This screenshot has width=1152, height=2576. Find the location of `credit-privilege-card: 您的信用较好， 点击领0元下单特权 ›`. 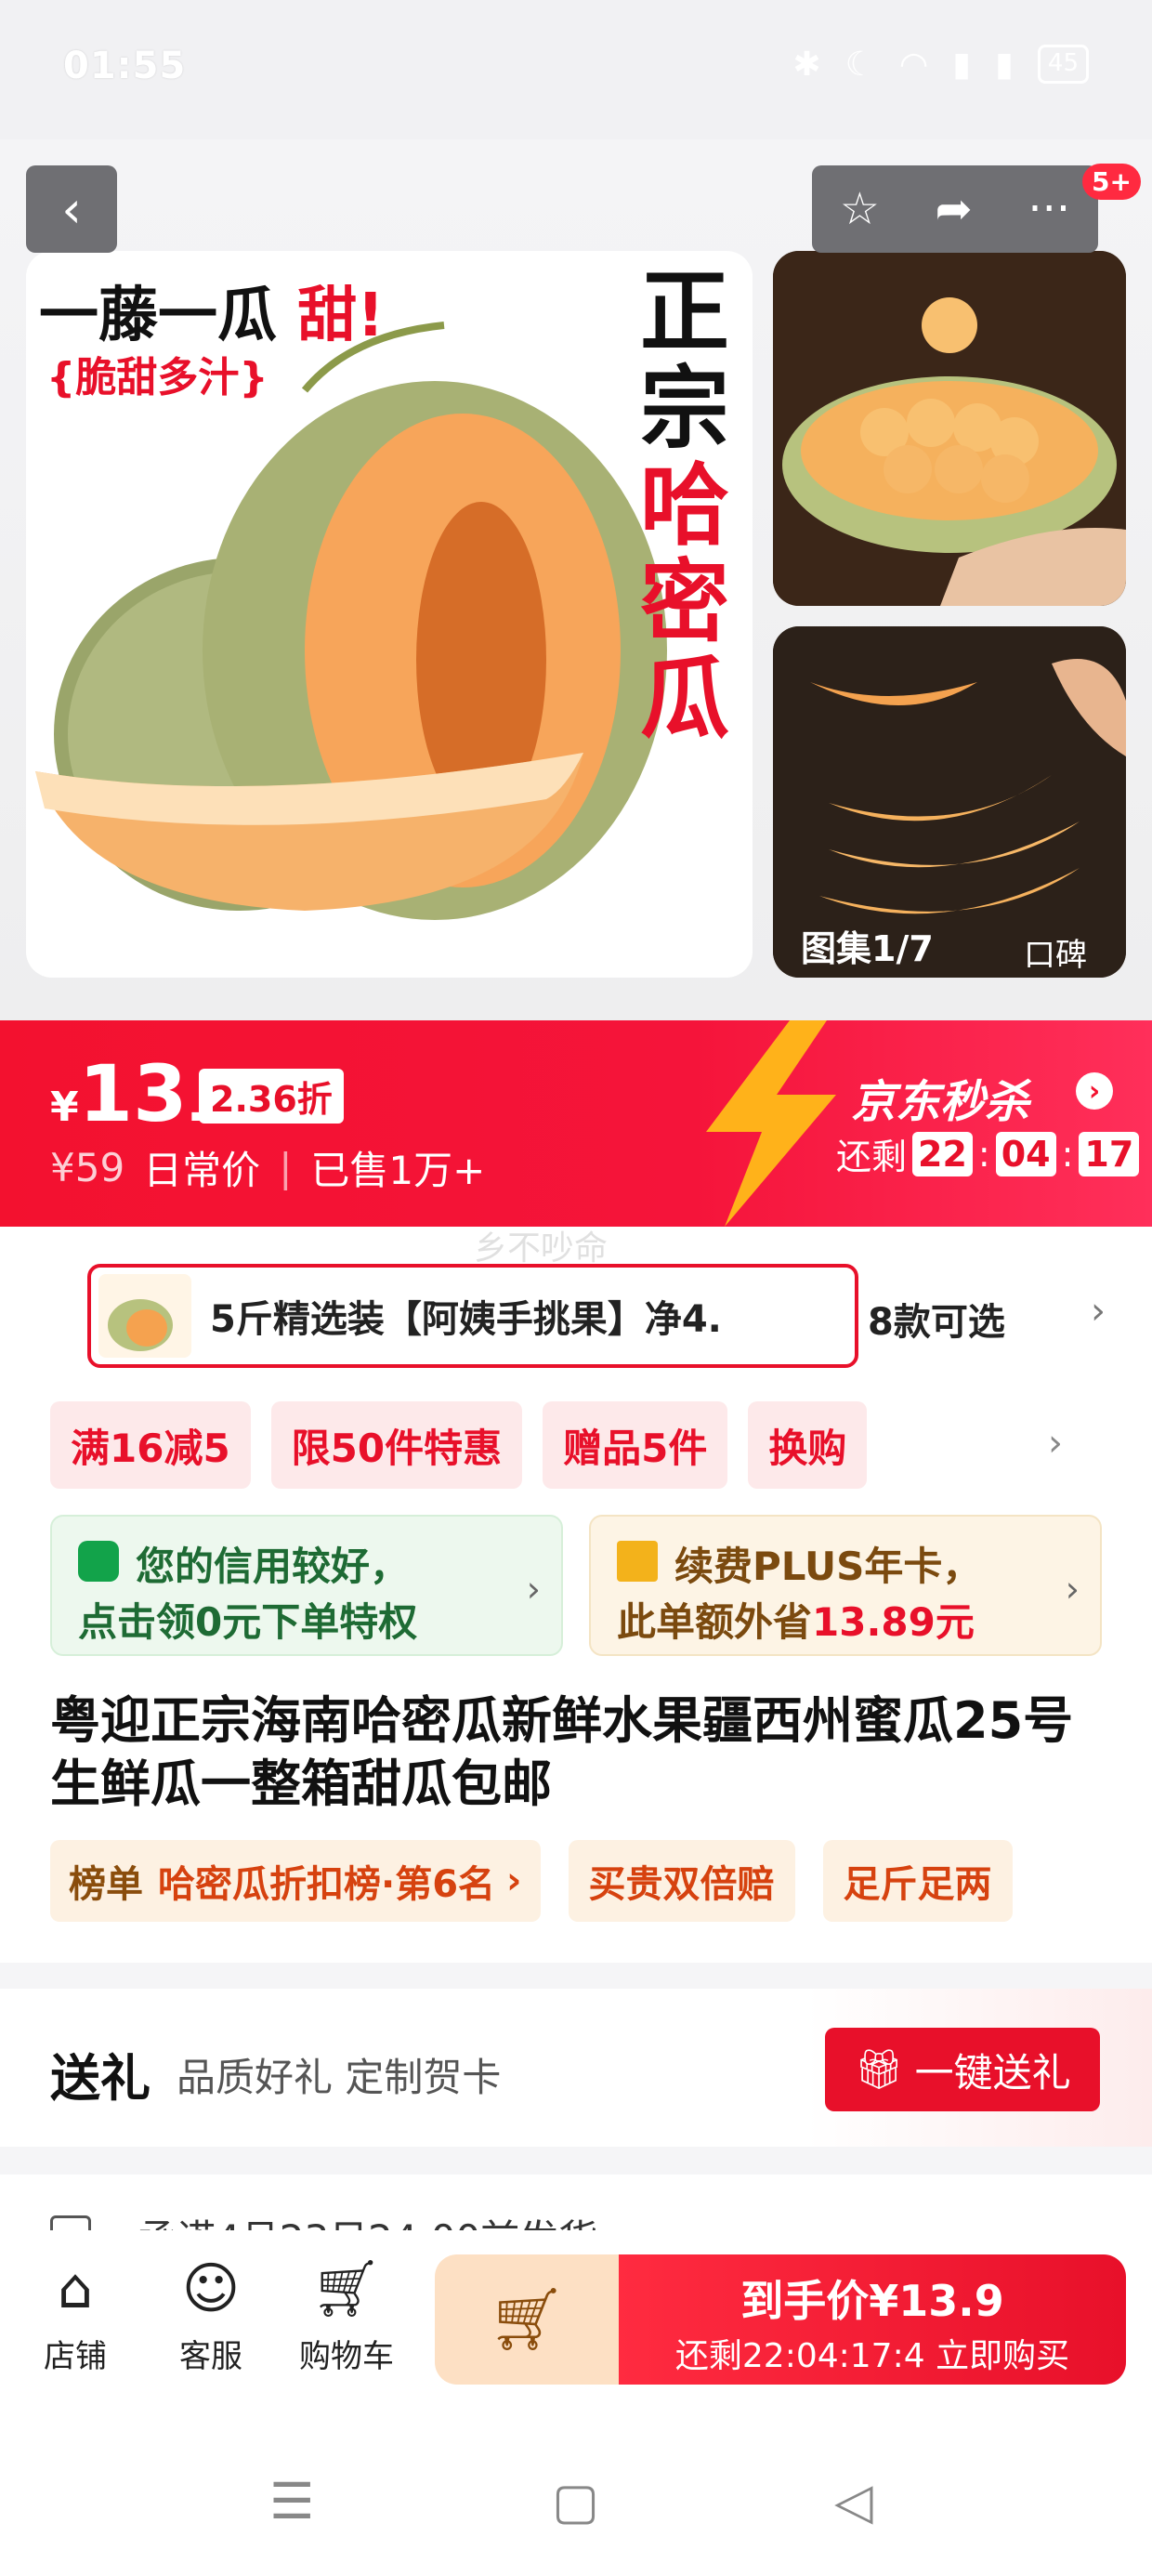

credit-privilege-card: 您的信用较好， 点击领0元下单特权 › is located at coordinates (306, 1585).